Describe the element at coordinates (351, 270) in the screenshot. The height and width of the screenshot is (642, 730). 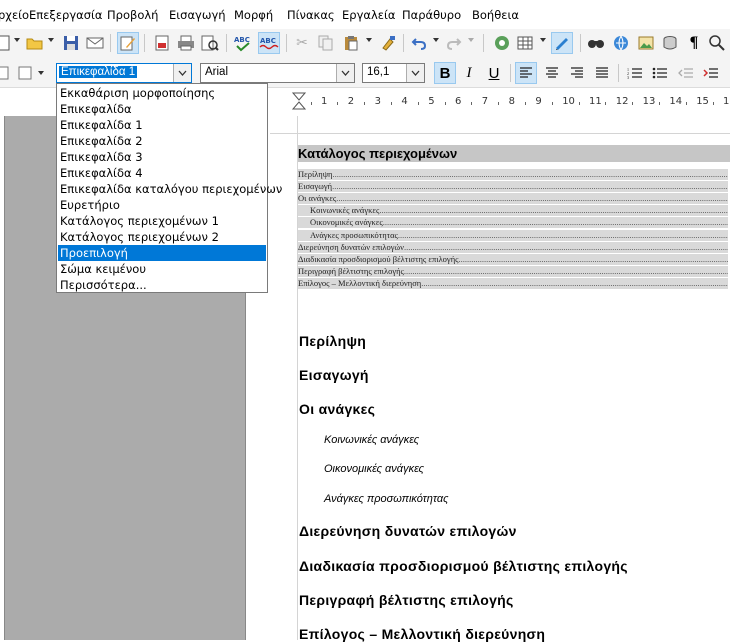
I see `toc-entry-text: Περιγραφή βέλτιστης επιλογής` at that location.